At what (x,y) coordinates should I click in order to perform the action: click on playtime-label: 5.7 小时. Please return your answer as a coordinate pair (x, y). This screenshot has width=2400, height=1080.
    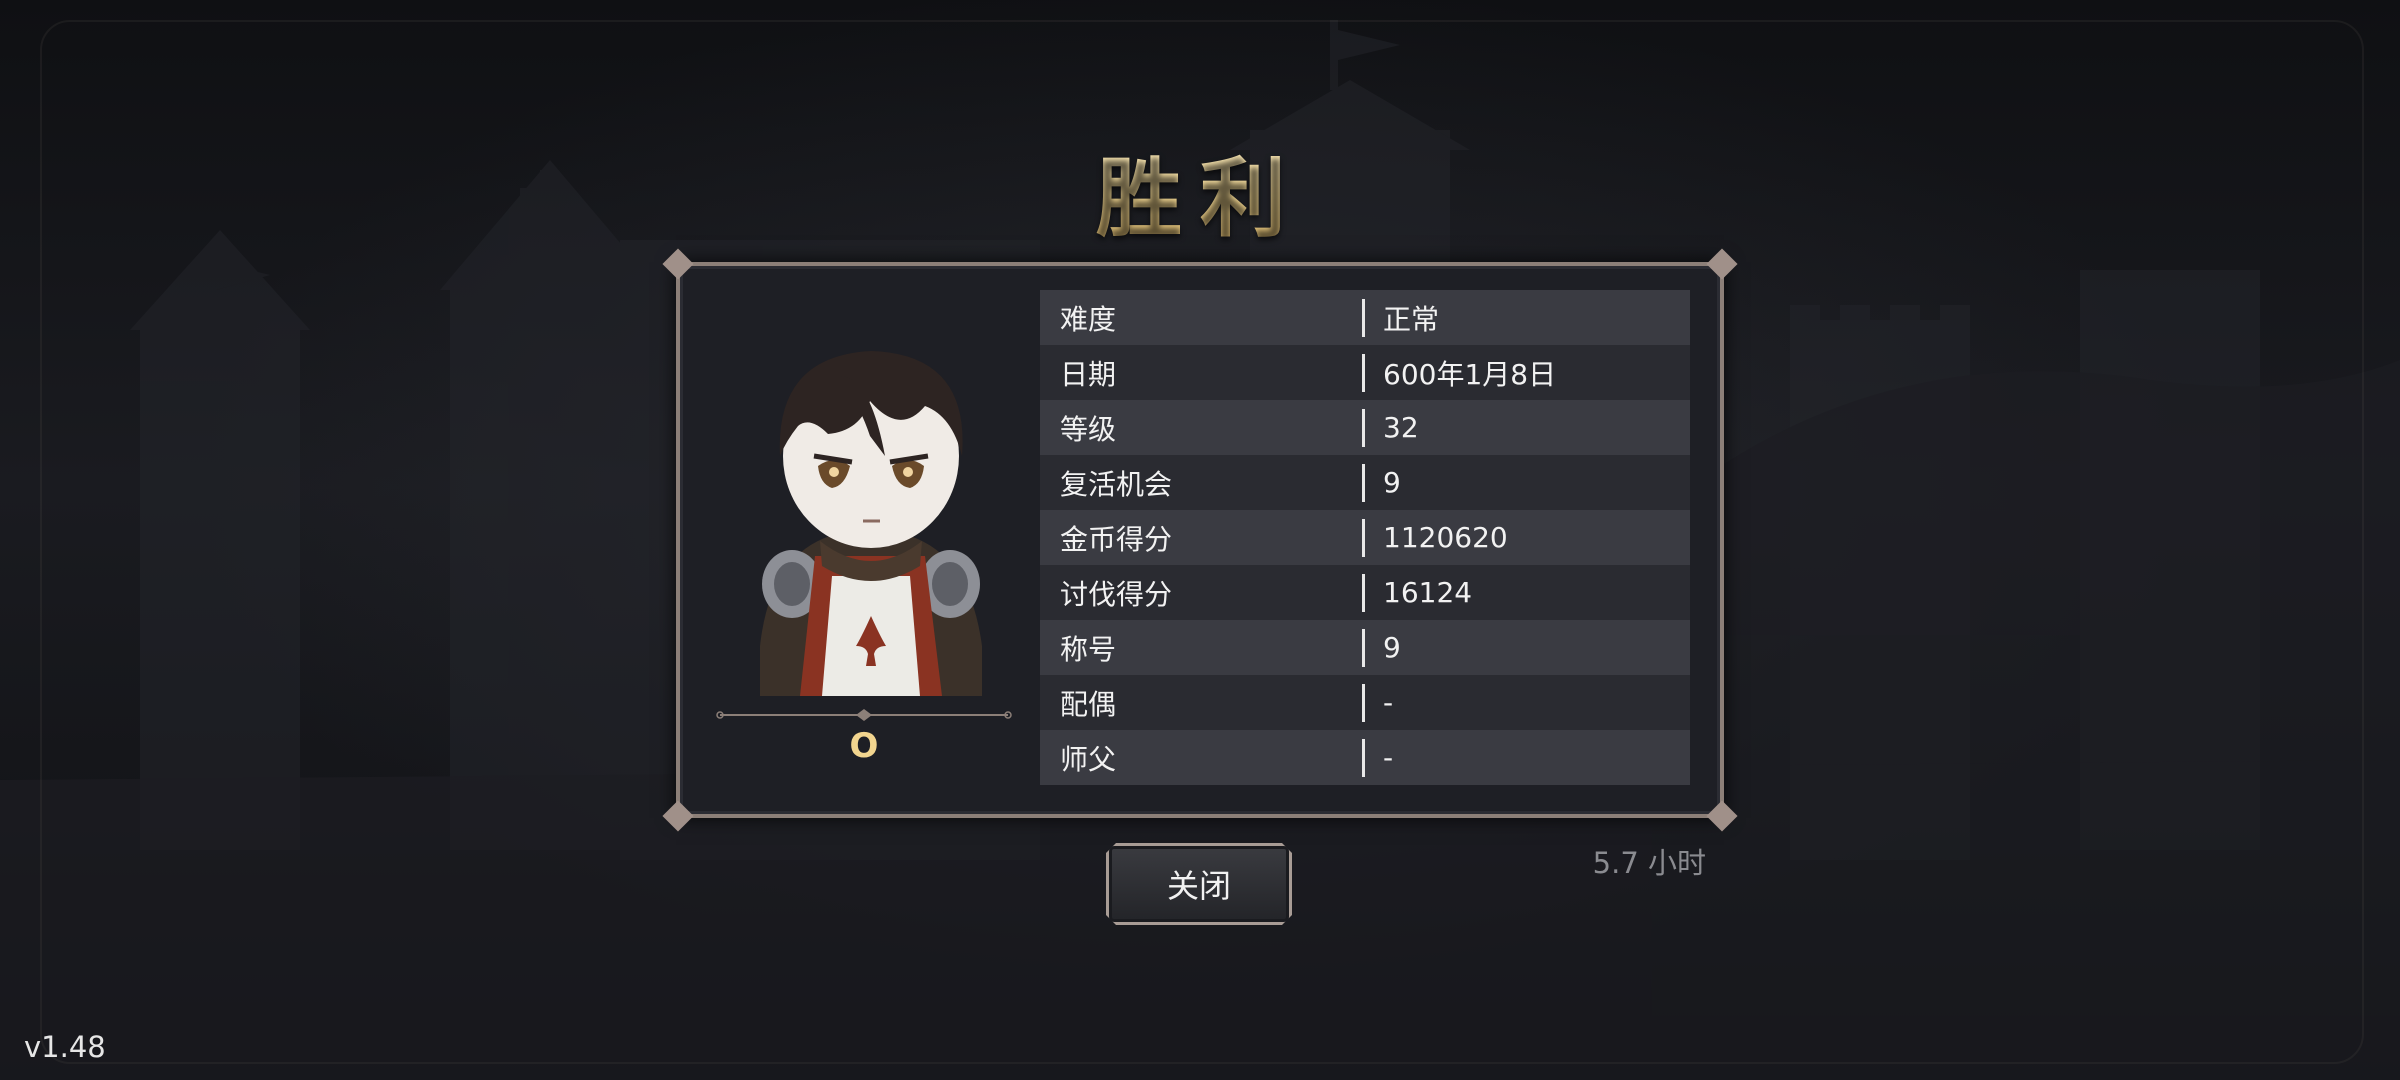
    Looking at the image, I should click on (1649, 863).